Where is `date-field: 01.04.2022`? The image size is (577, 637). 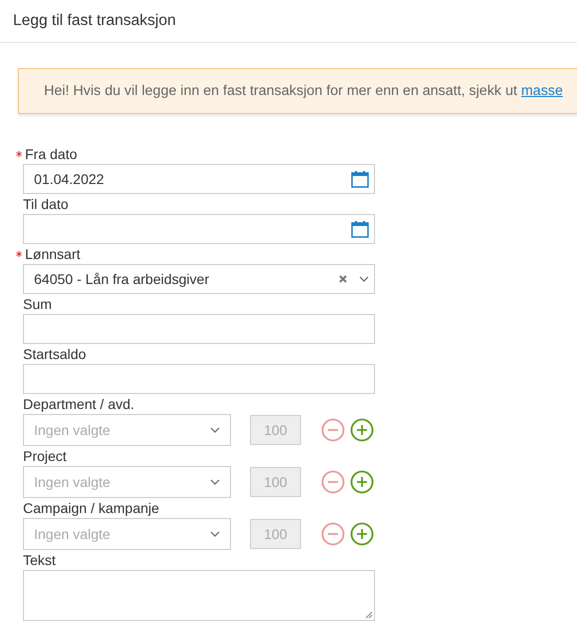 date-field: 01.04.2022 is located at coordinates (199, 179).